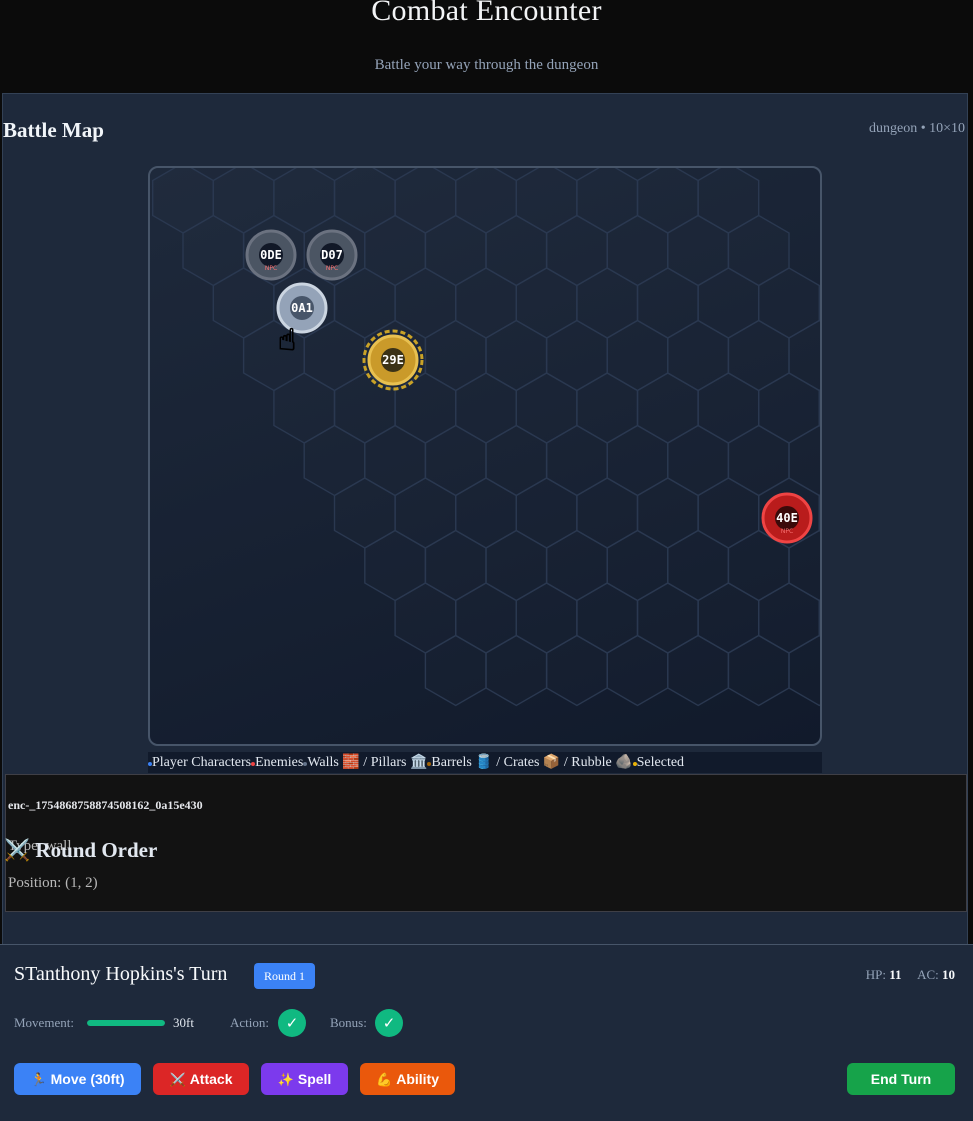  Describe the element at coordinates (365, 762) in the screenshot. I see `legend-item-walls: Walls 🧱 / Pillars 🏛️` at that location.